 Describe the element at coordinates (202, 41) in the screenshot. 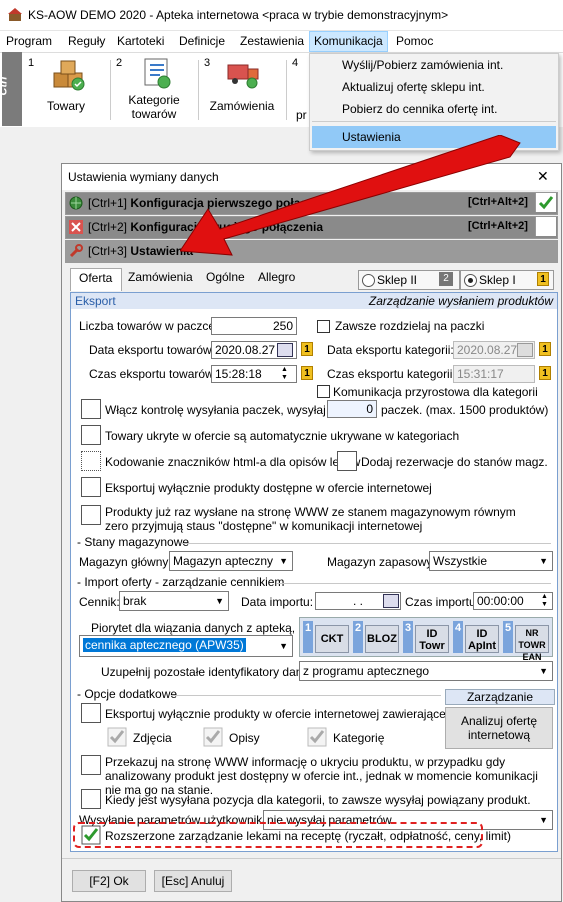

I see `menu-definicje: Definicje` at that location.